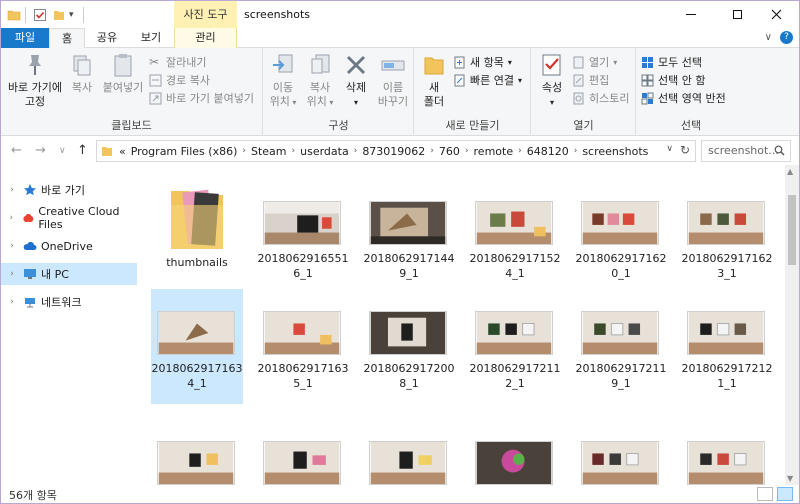  I want to click on tab-home: 홈, so click(67, 38).